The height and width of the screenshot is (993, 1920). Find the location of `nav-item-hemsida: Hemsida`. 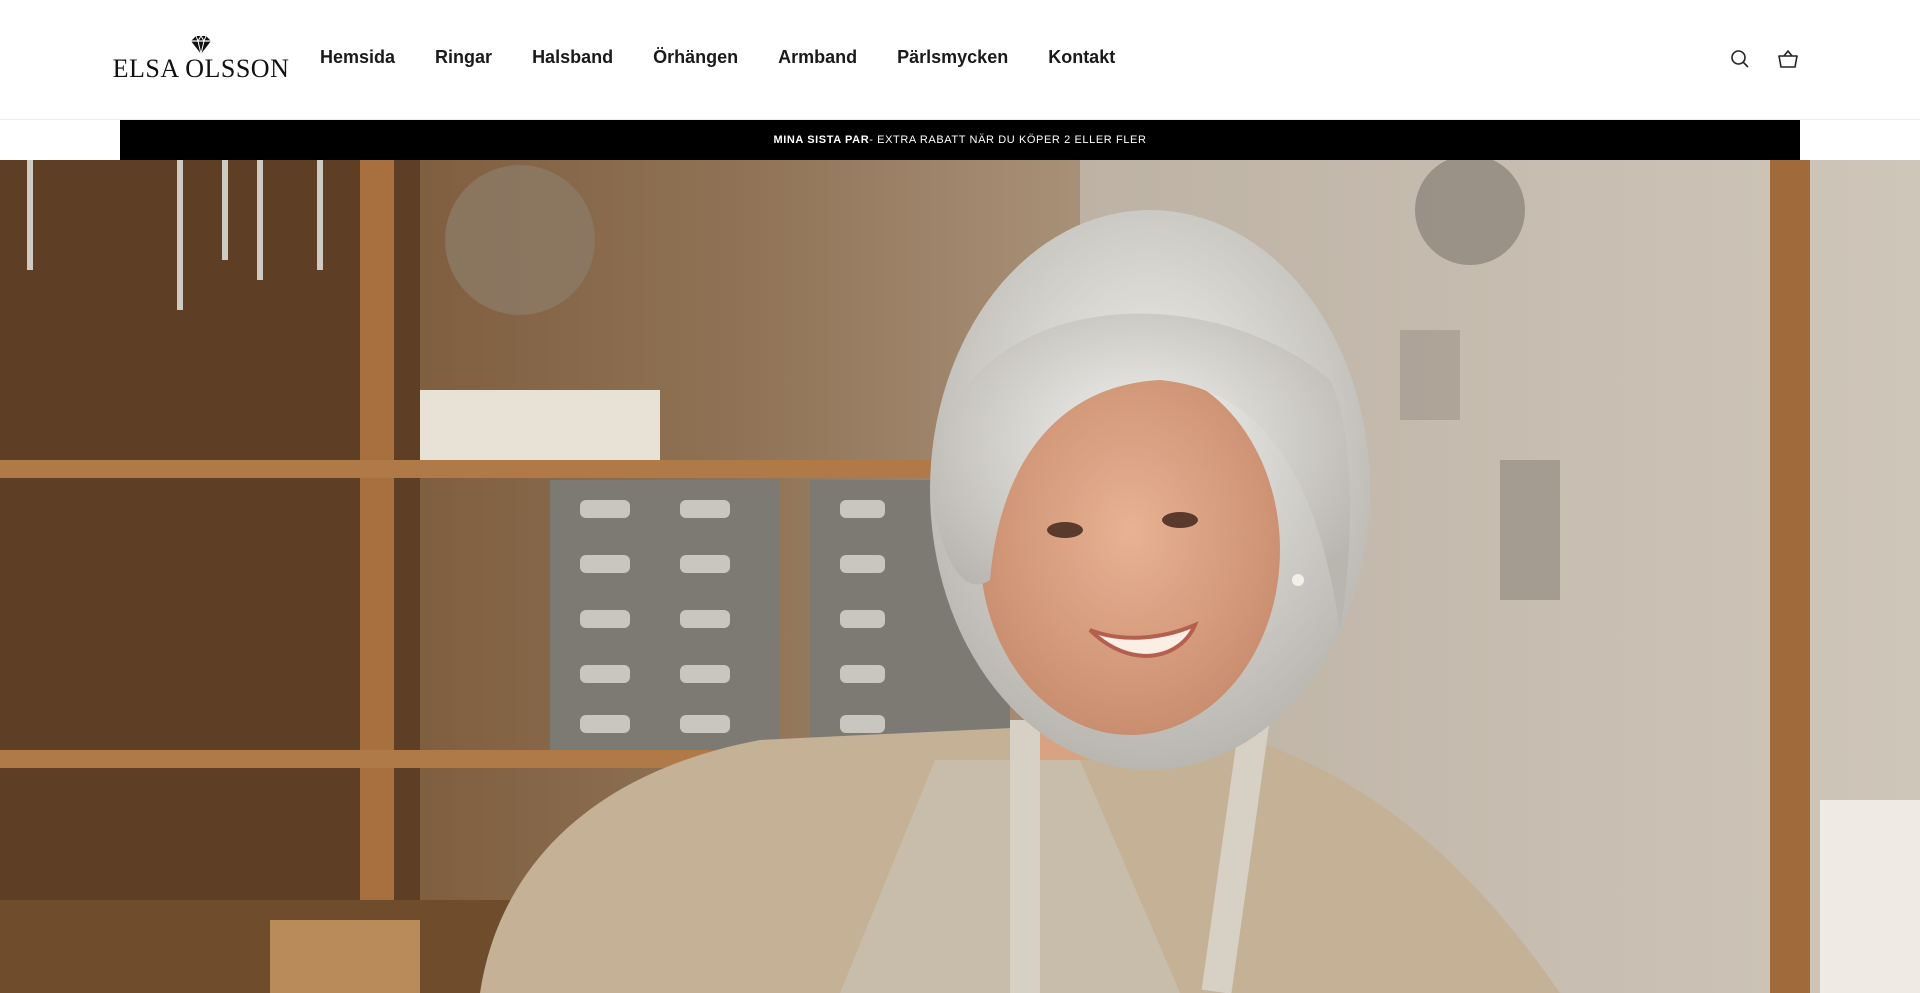

nav-item-hemsida: Hemsida is located at coordinates (357, 57).